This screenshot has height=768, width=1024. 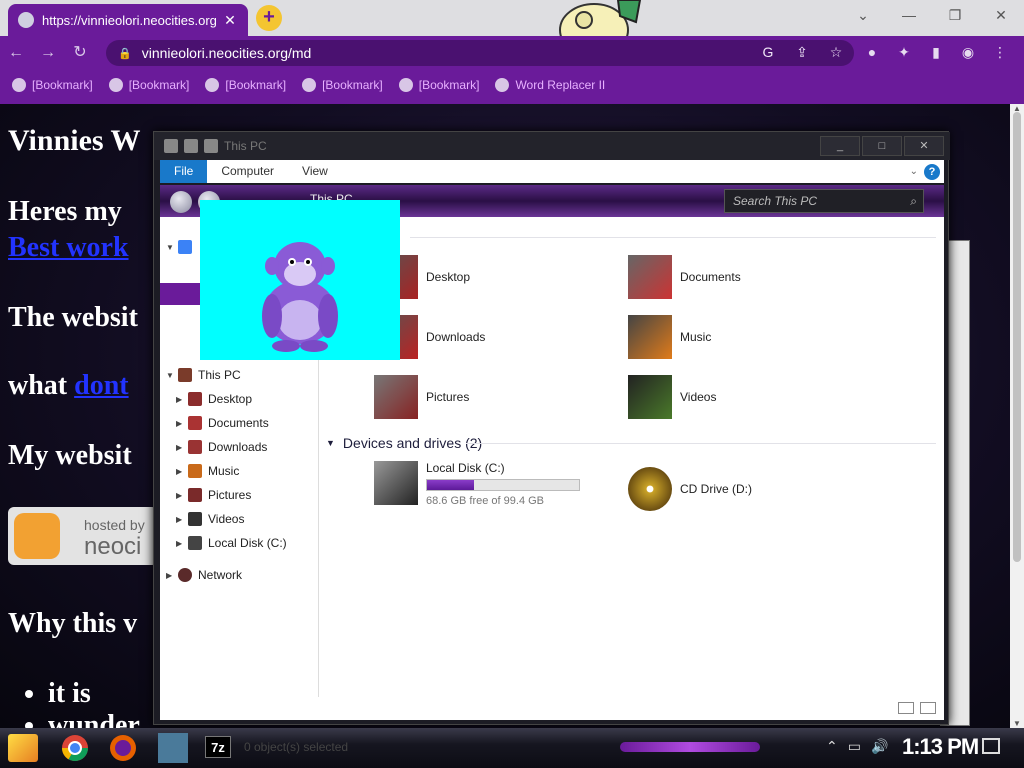 What do you see at coordinates (315, 171) in the screenshot?
I see `tab-view: View` at bounding box center [315, 171].